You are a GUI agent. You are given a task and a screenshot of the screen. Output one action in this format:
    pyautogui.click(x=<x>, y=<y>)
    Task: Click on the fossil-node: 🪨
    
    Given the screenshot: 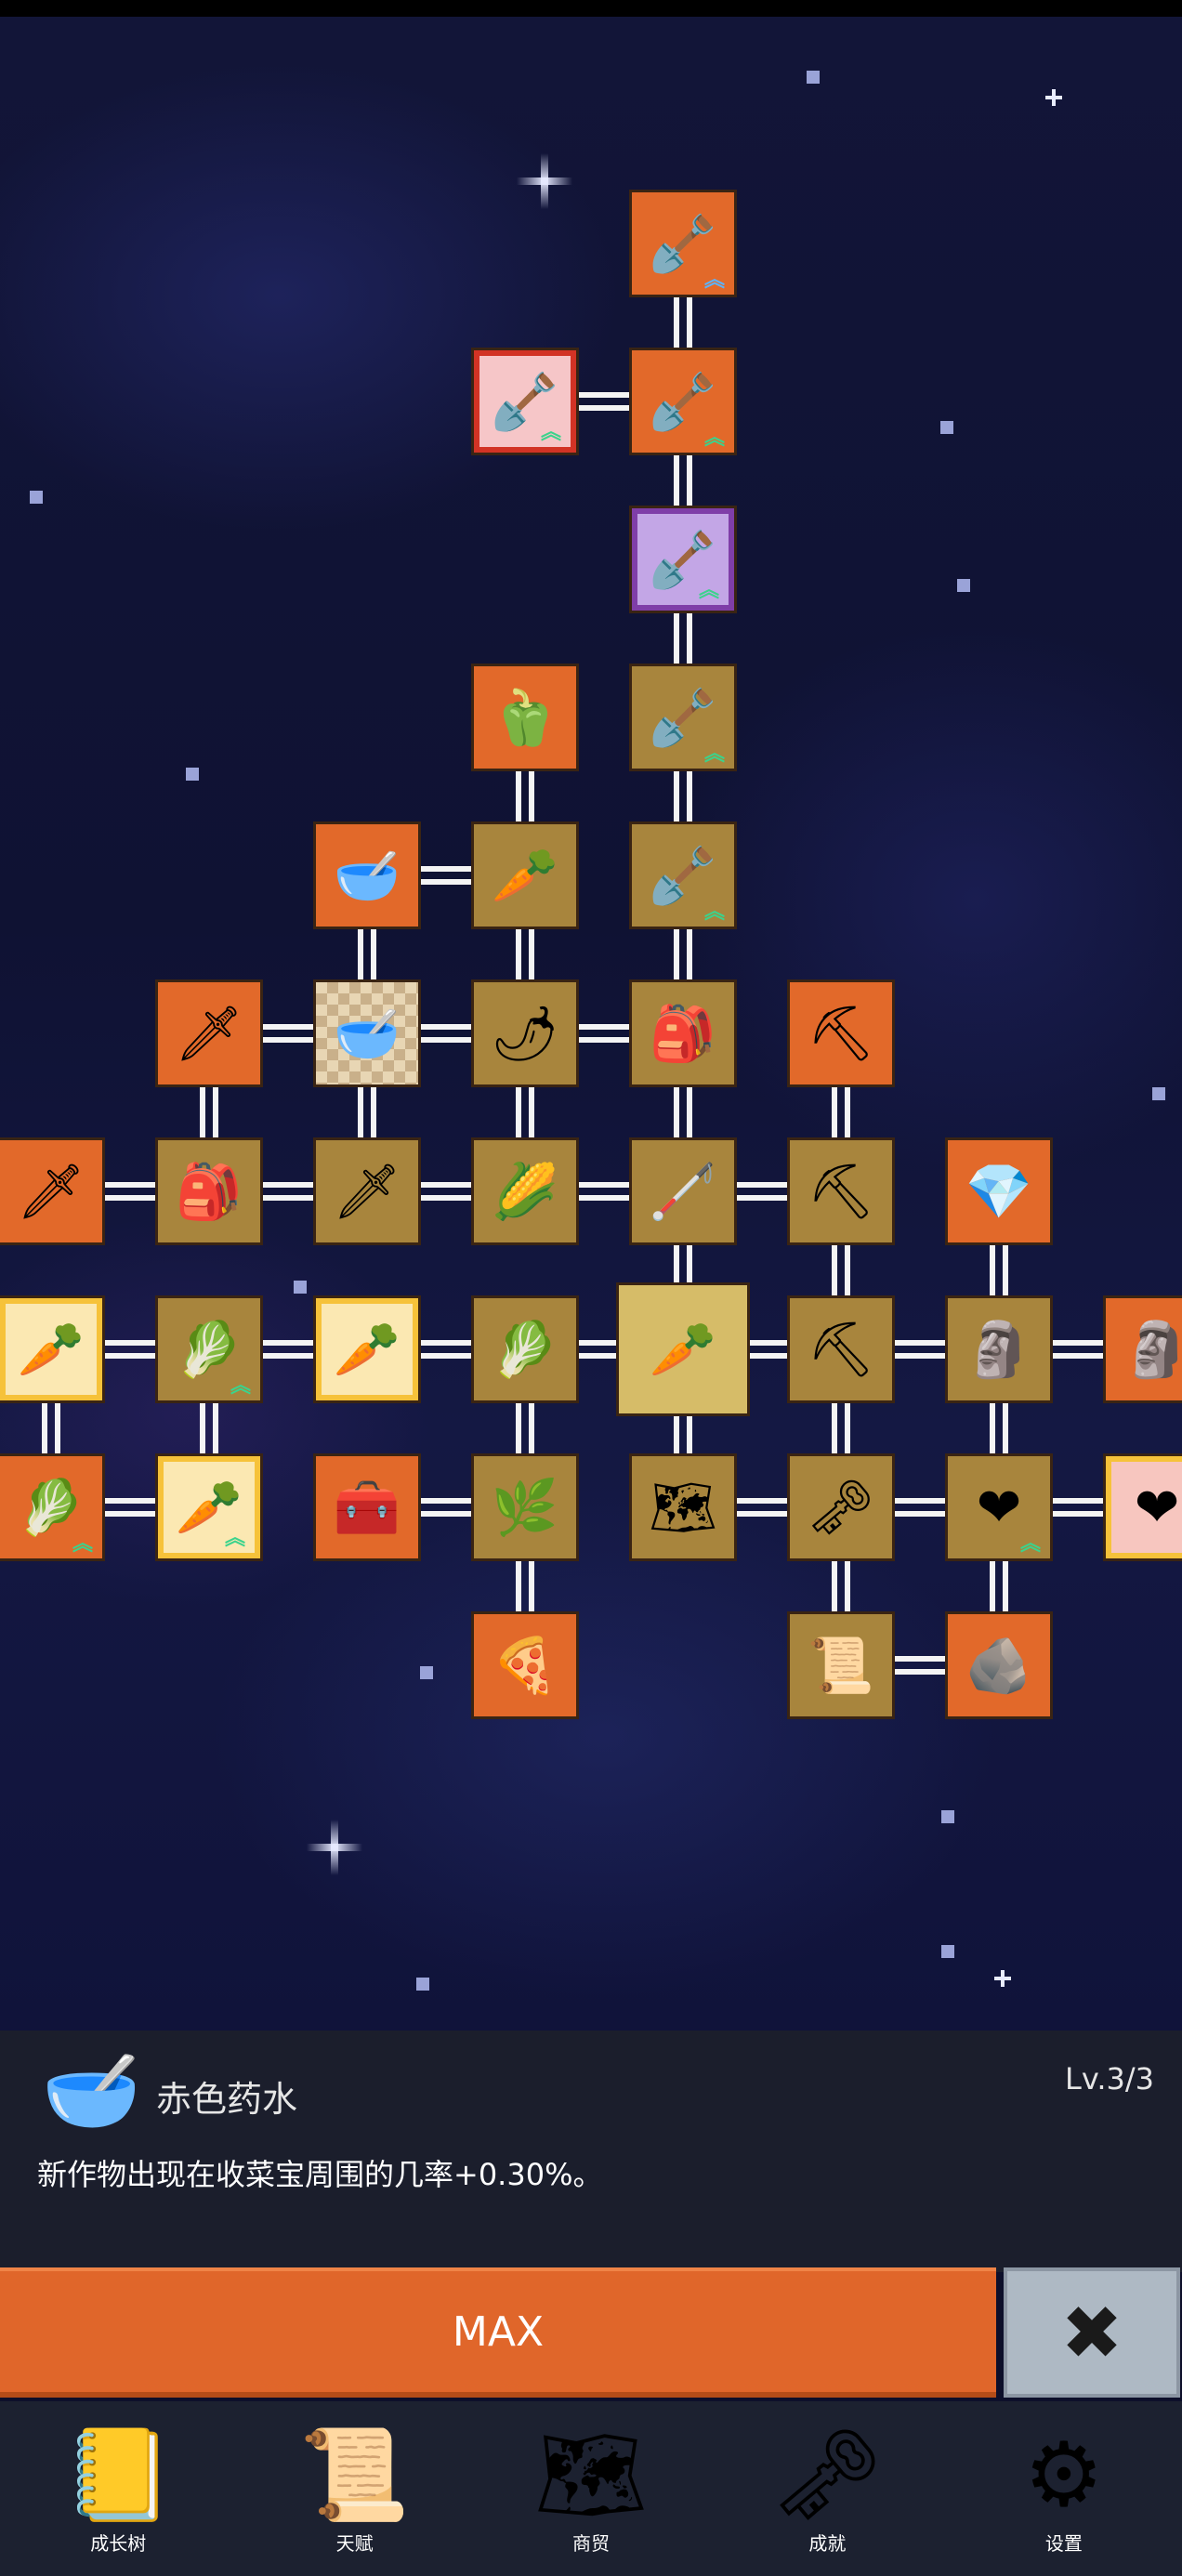 What is the action you would take?
    pyautogui.click(x=999, y=1665)
    